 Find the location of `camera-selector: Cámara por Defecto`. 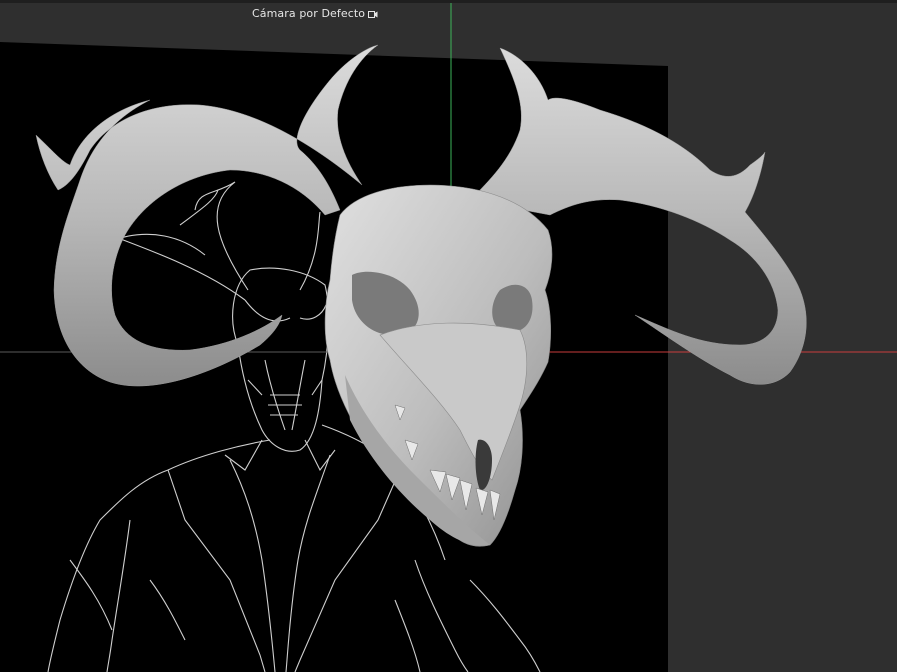

camera-selector: Cámara por Defecto is located at coordinates (315, 13).